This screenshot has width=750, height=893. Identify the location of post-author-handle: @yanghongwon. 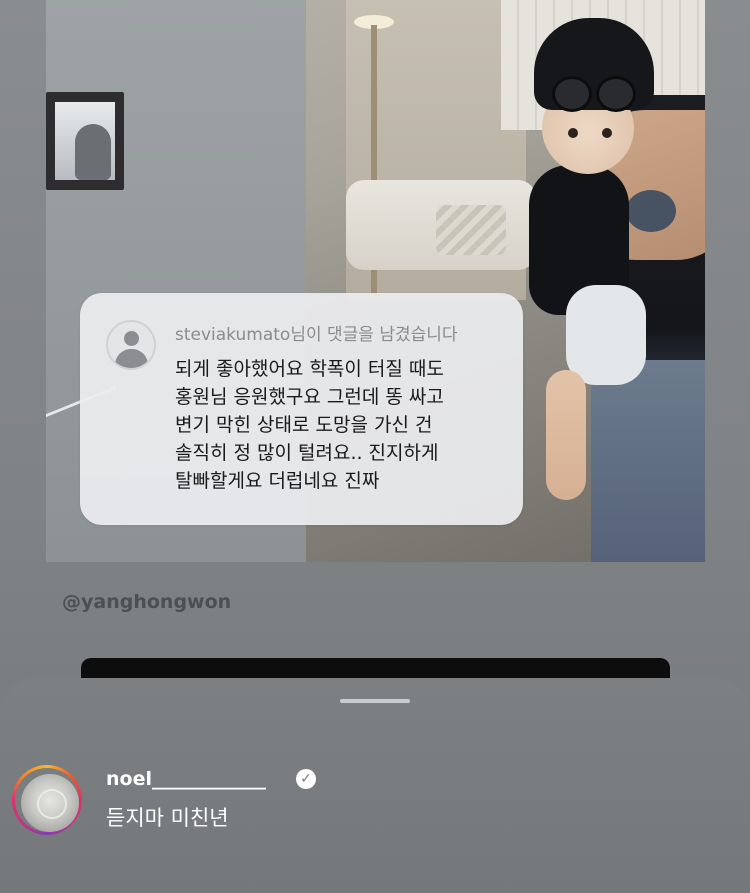
(146, 602).